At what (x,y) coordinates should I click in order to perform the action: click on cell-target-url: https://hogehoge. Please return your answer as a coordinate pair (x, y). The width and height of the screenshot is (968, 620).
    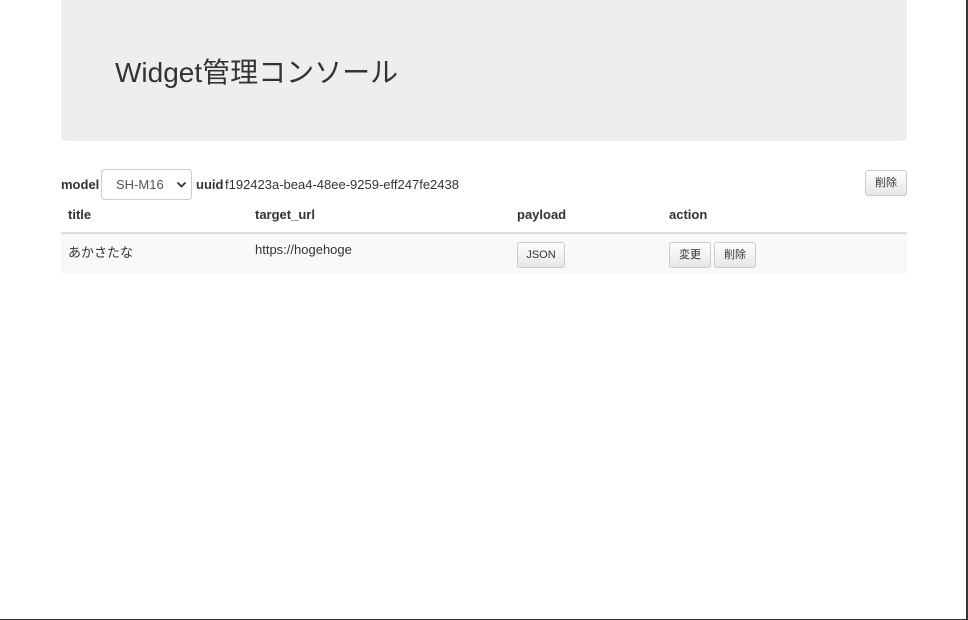
    Looking at the image, I should click on (303, 249).